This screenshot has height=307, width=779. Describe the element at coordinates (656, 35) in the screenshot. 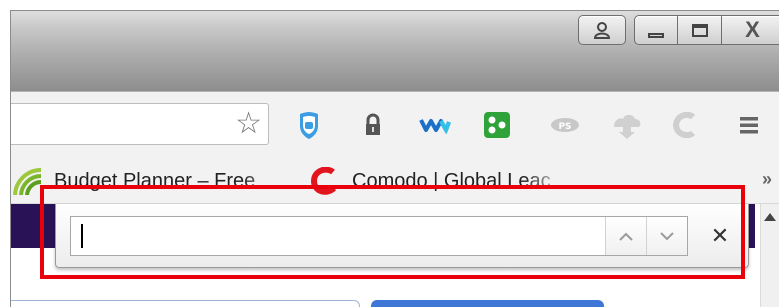

I see `minimize-icon` at that location.